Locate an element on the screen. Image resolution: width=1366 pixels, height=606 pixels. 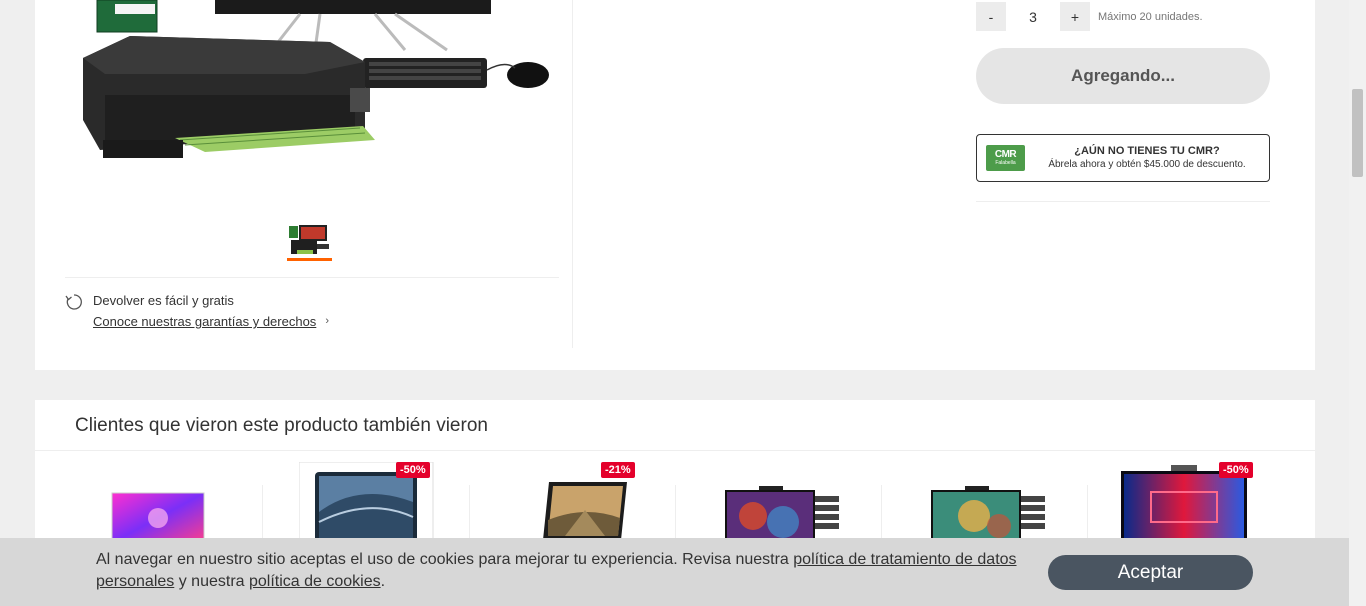
cookie-text-end: . is located at coordinates (383, 581).